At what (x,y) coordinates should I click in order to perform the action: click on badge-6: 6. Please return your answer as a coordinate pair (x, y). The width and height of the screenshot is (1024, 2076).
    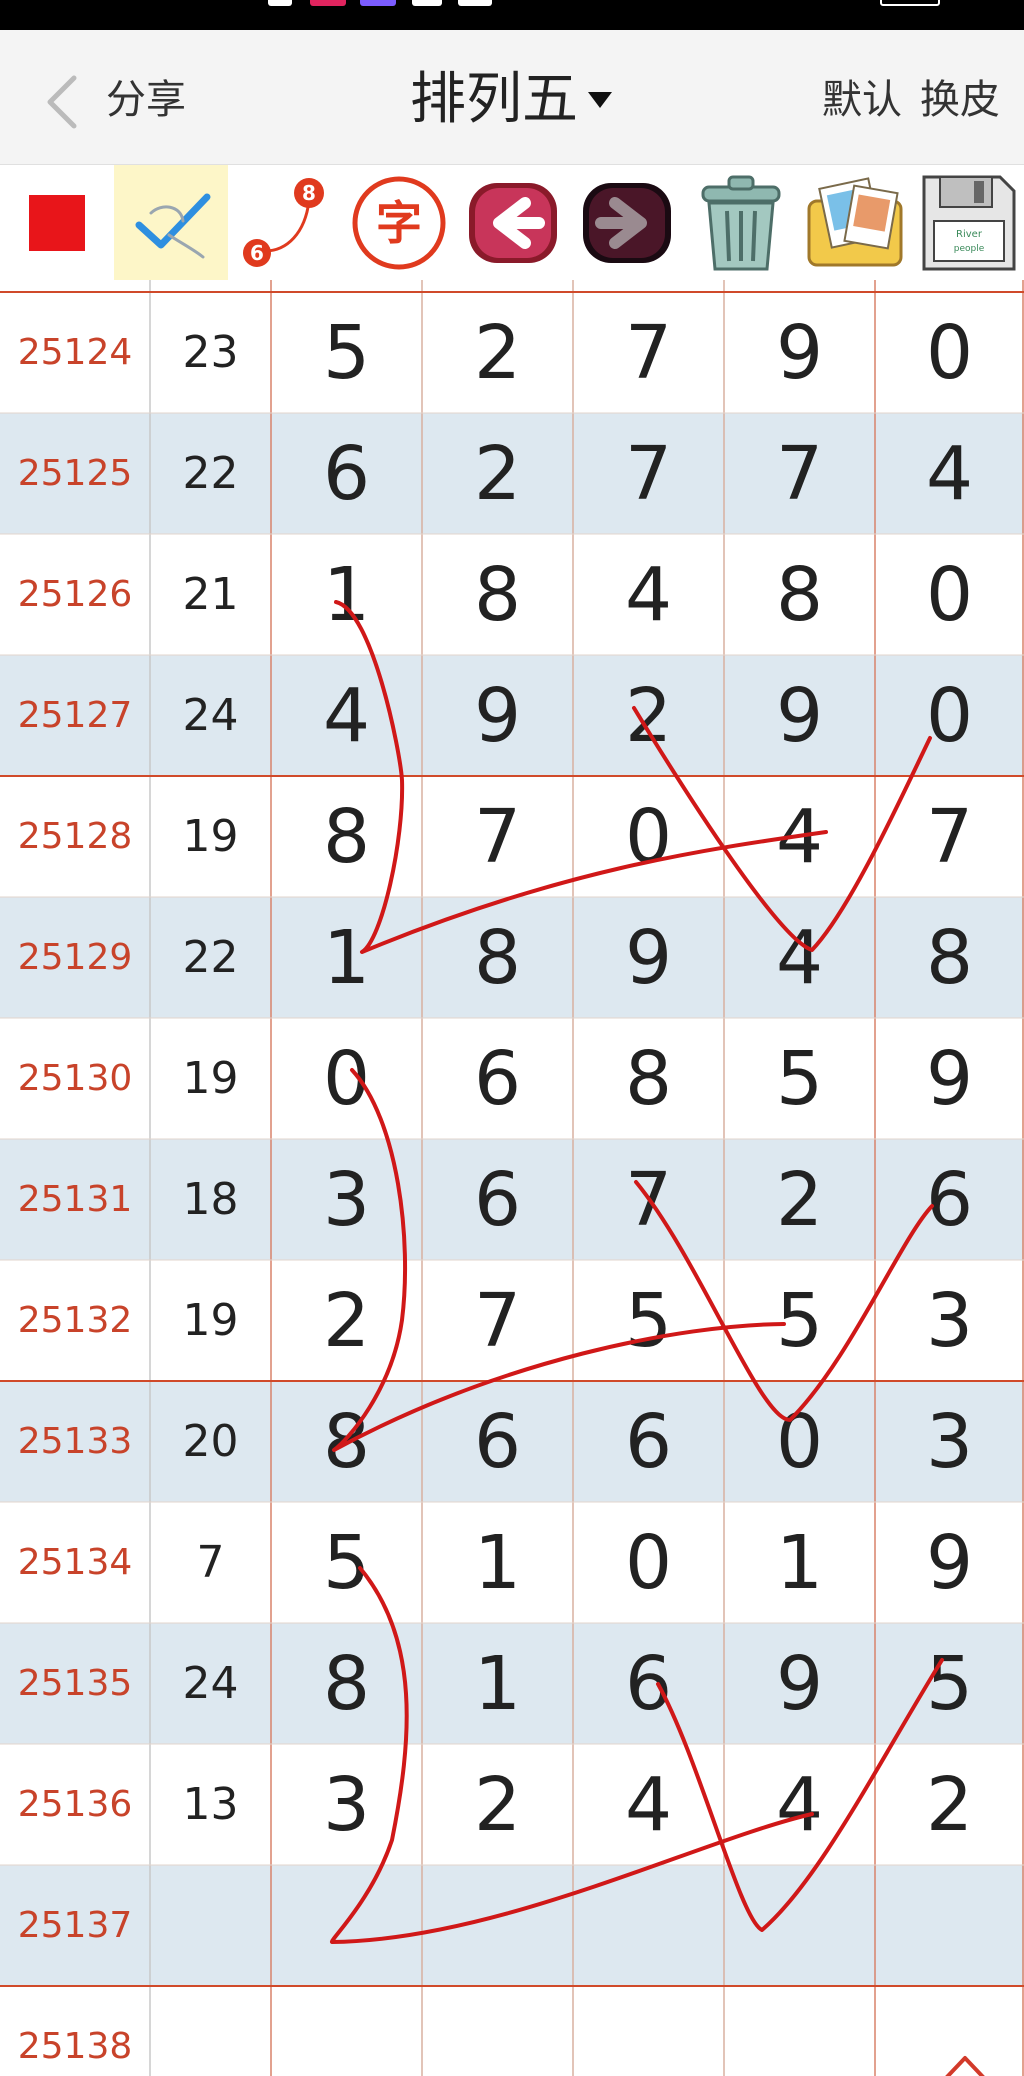
    Looking at the image, I should click on (257, 253).